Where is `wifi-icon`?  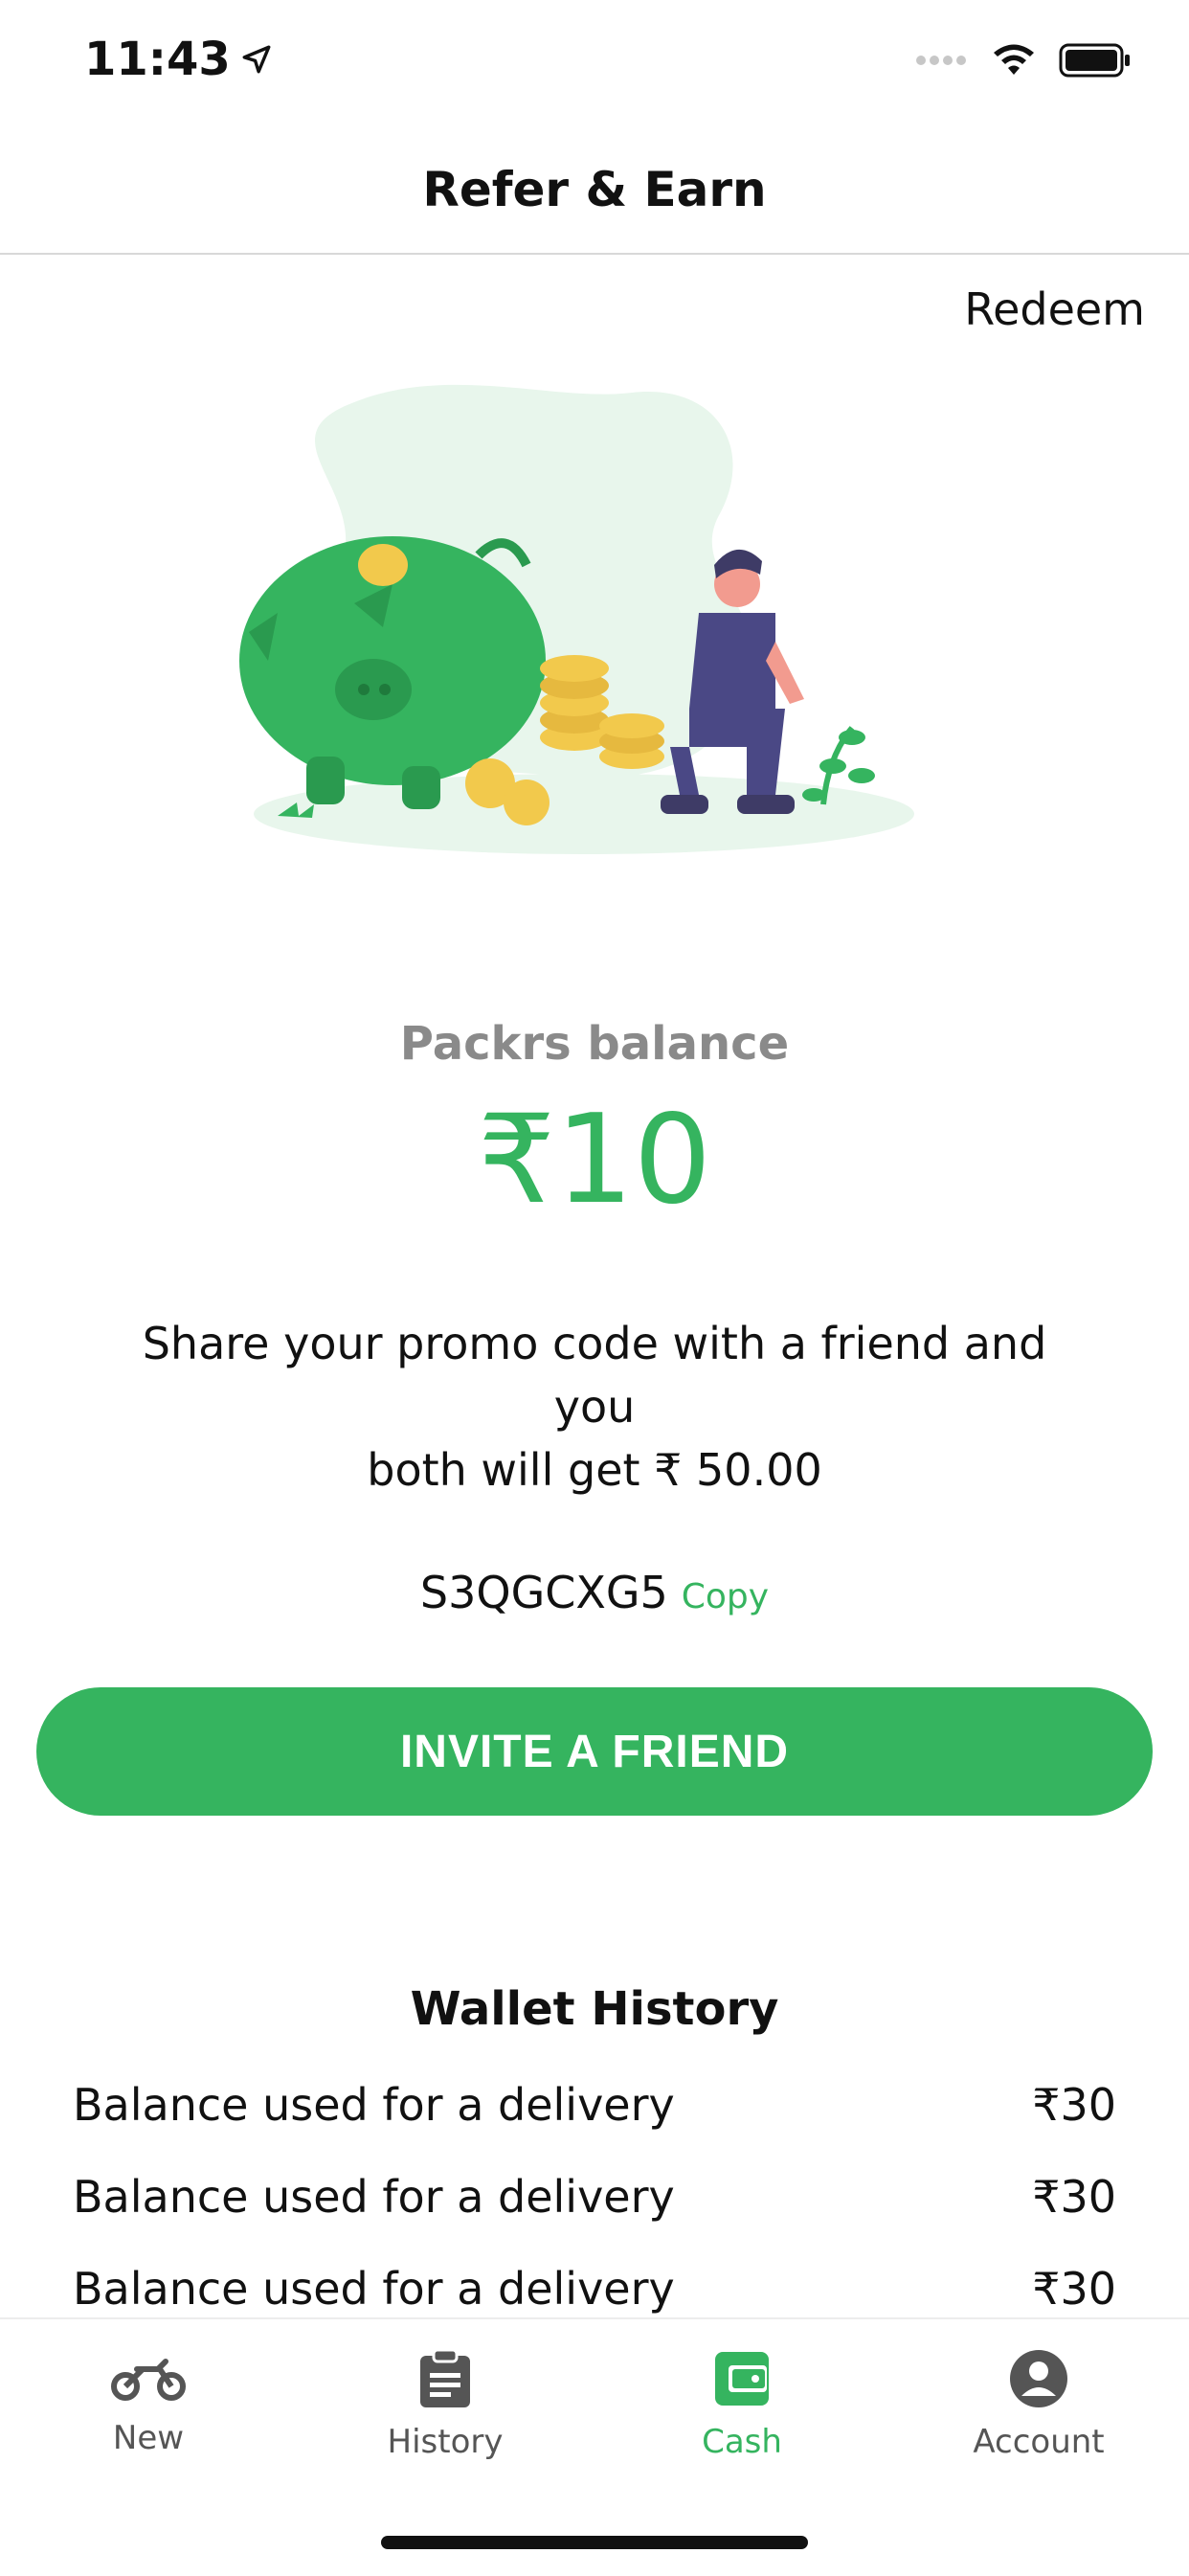
wifi-icon is located at coordinates (1014, 59).